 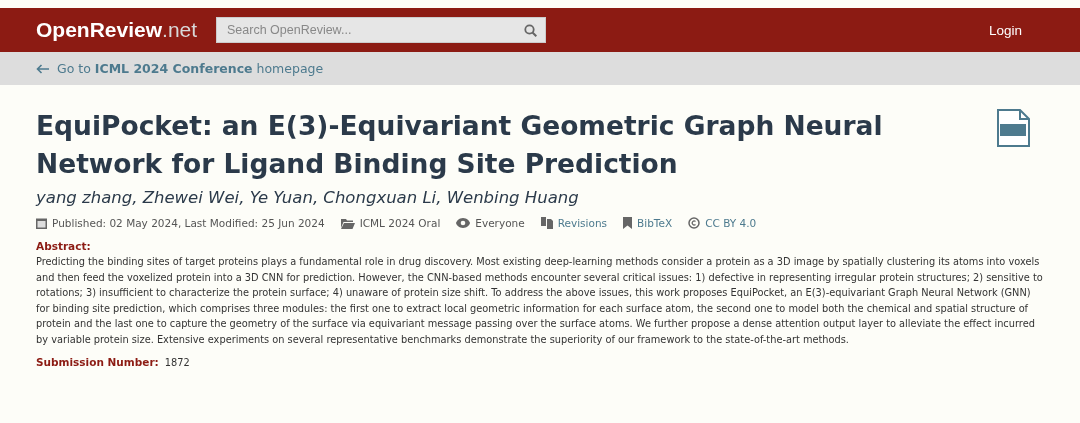 What do you see at coordinates (1005, 30) in the screenshot?
I see `login-link: Login` at bounding box center [1005, 30].